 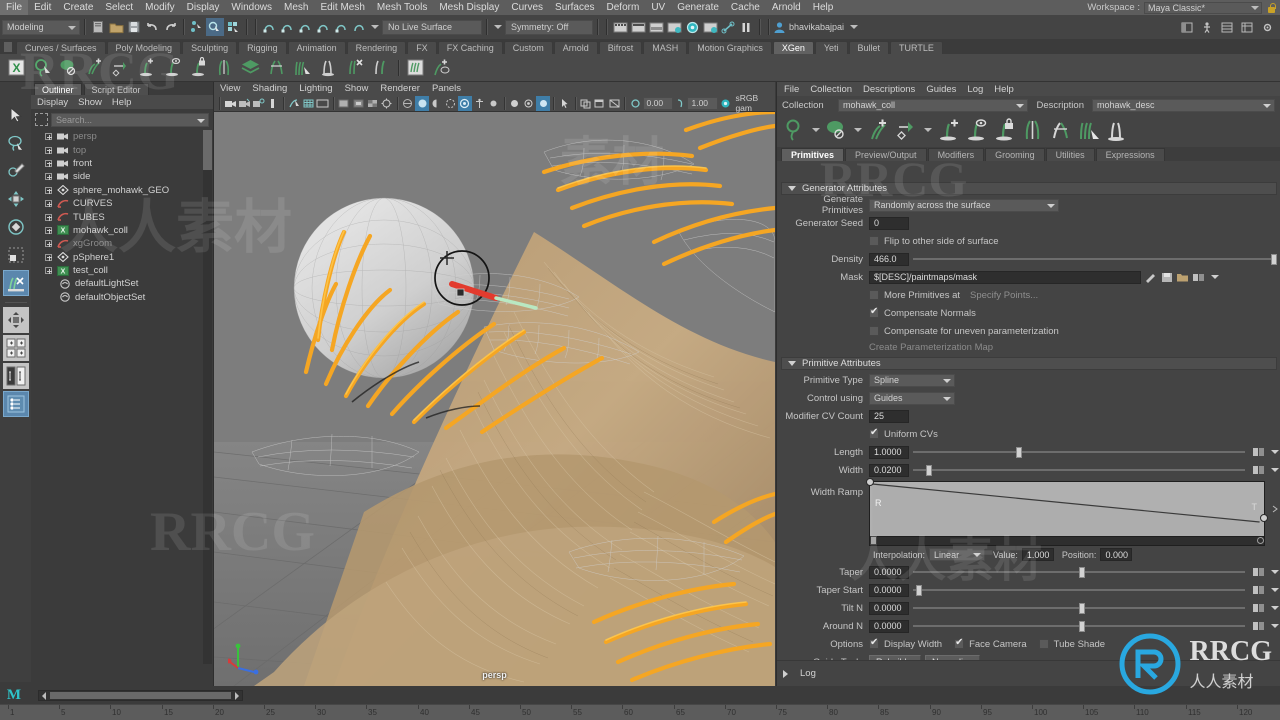 I want to click on select-by-component-type-button, so click(x=233, y=27).